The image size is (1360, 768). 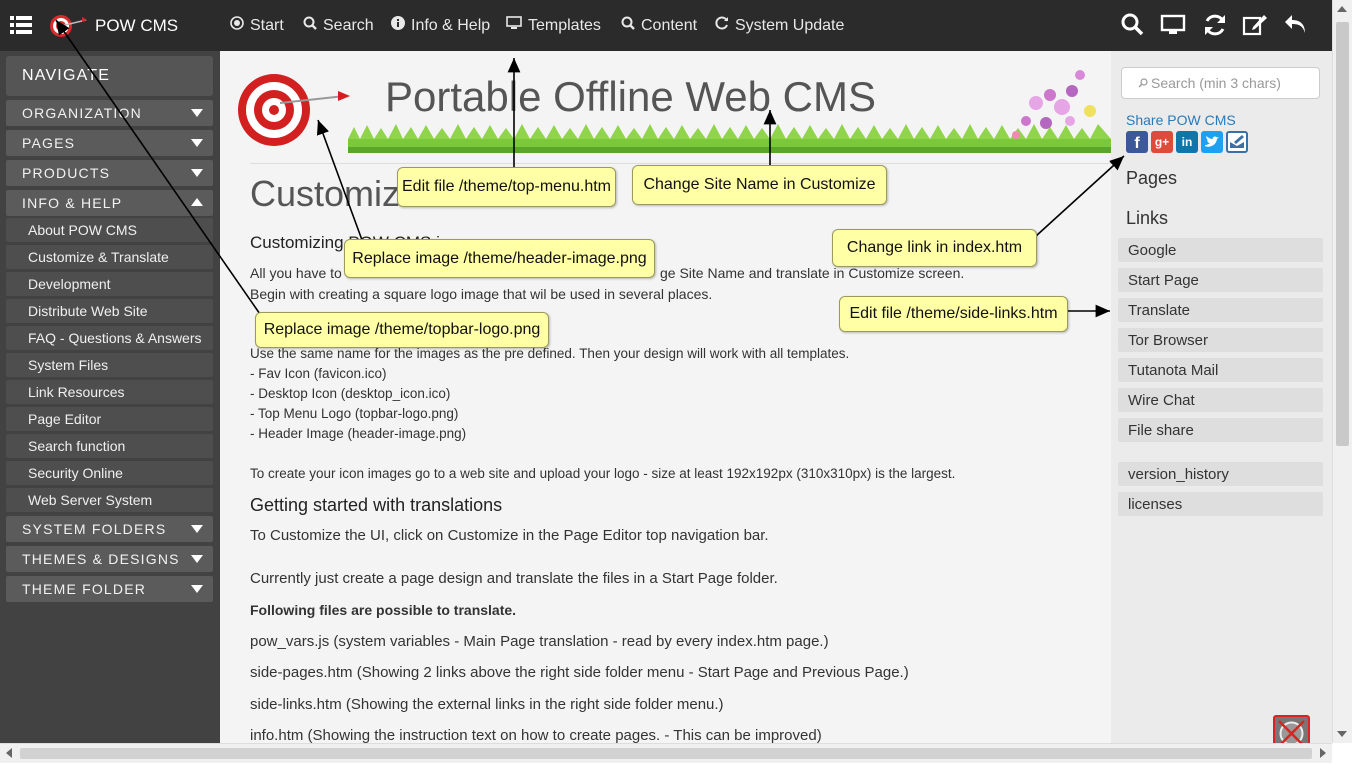 What do you see at coordinates (84, 589) in the screenshot?
I see `section-theme-folder-label: THEME FOLDER` at bounding box center [84, 589].